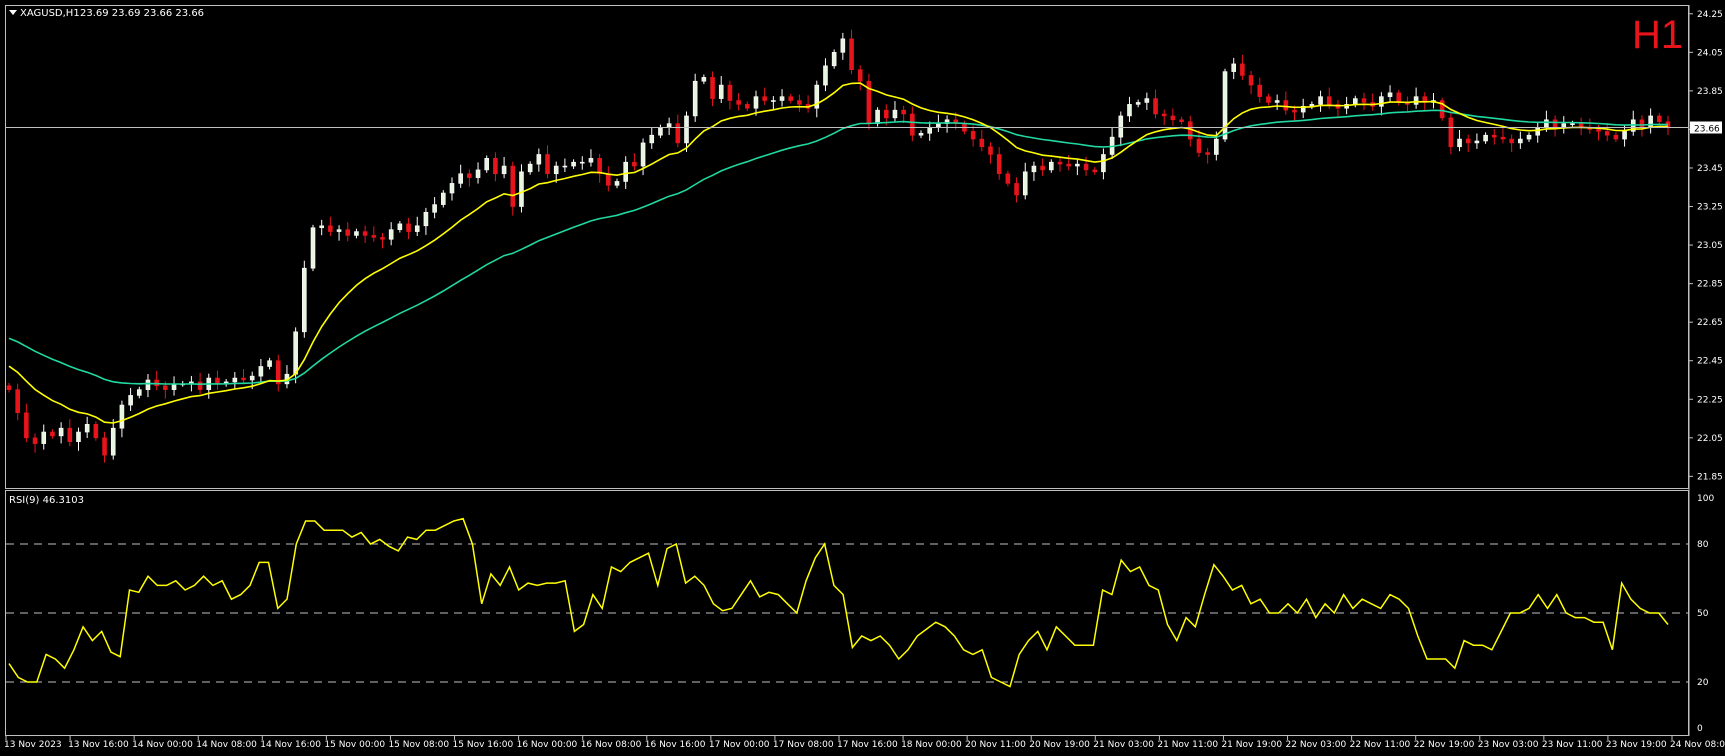  I want to click on dropdown-triangle-icon, so click(13, 12).